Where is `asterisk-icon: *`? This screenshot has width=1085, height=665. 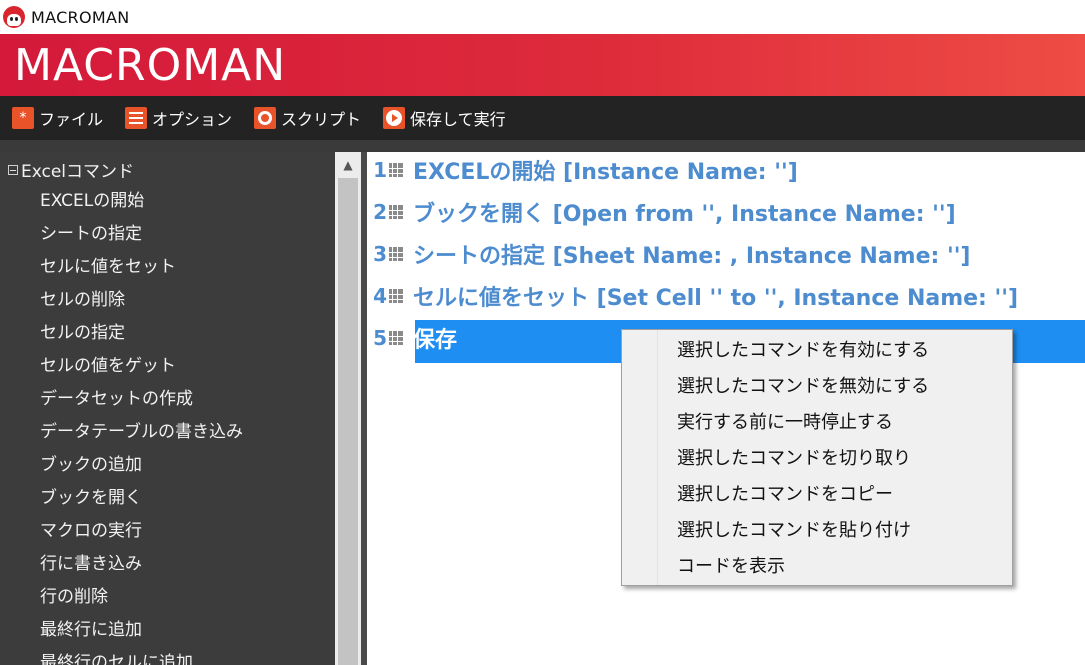
asterisk-icon: * is located at coordinates (23, 118).